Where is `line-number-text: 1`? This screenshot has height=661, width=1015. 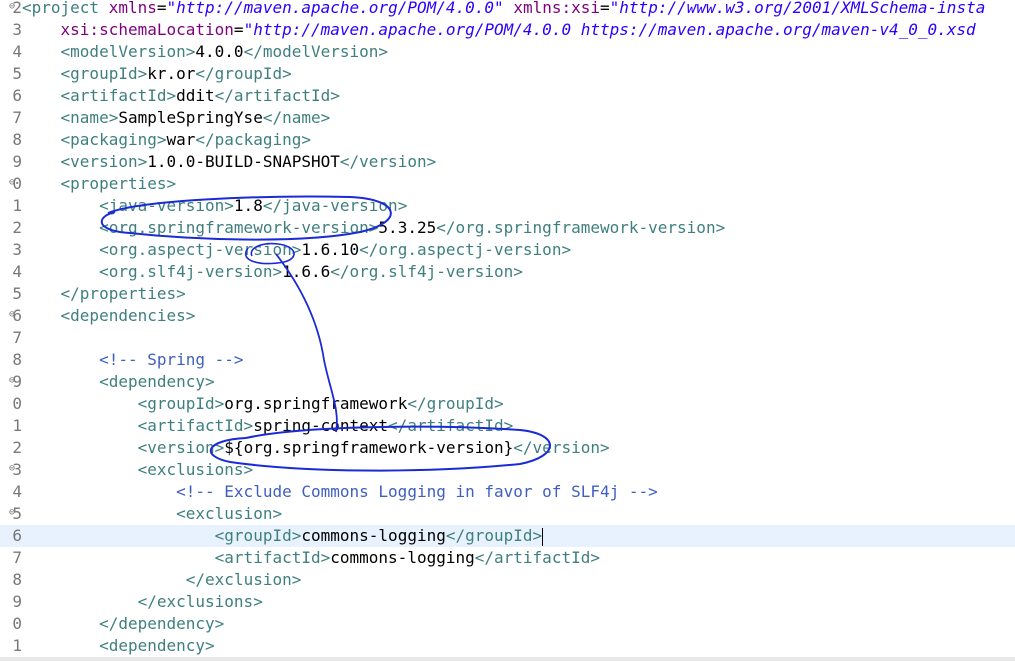 line-number-text: 1 is located at coordinates (17, 205).